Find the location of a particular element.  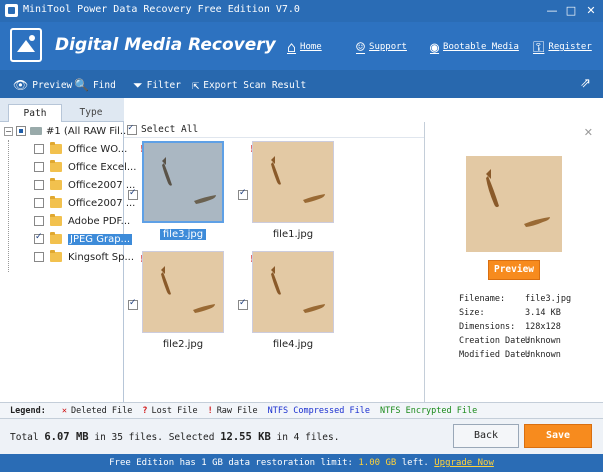

home-link: ⌂ Home is located at coordinates (304, 47).